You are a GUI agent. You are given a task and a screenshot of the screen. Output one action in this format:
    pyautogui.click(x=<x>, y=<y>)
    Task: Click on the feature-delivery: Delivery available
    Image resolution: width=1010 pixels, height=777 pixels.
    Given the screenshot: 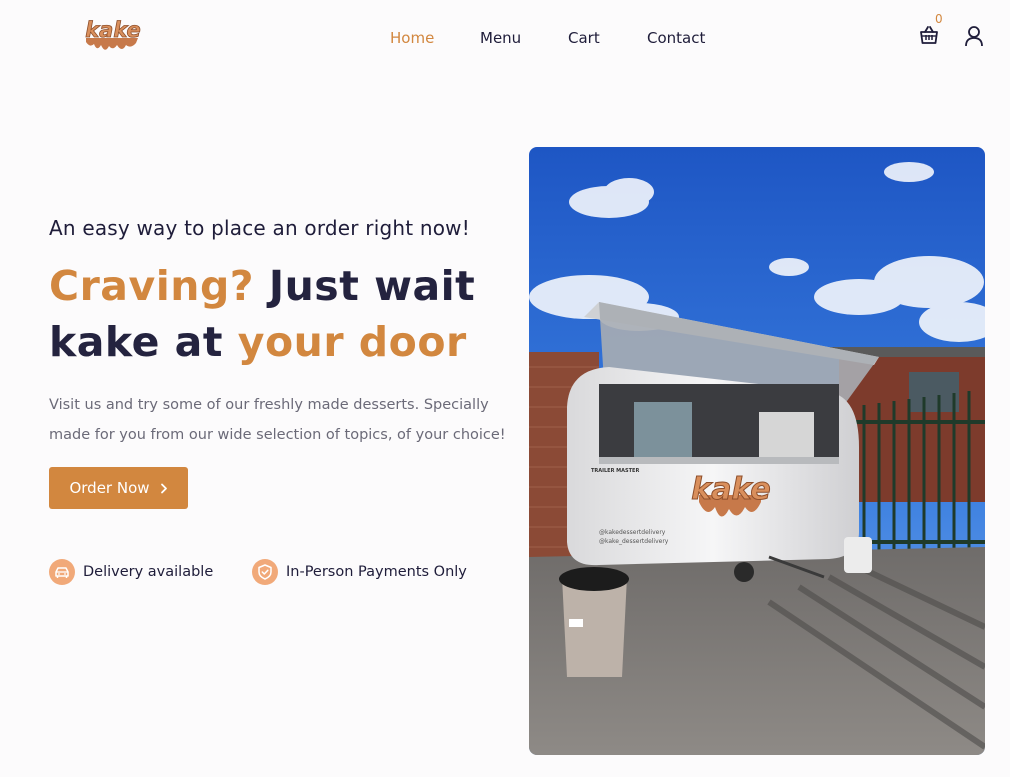 What is the action you would take?
    pyautogui.click(x=131, y=572)
    